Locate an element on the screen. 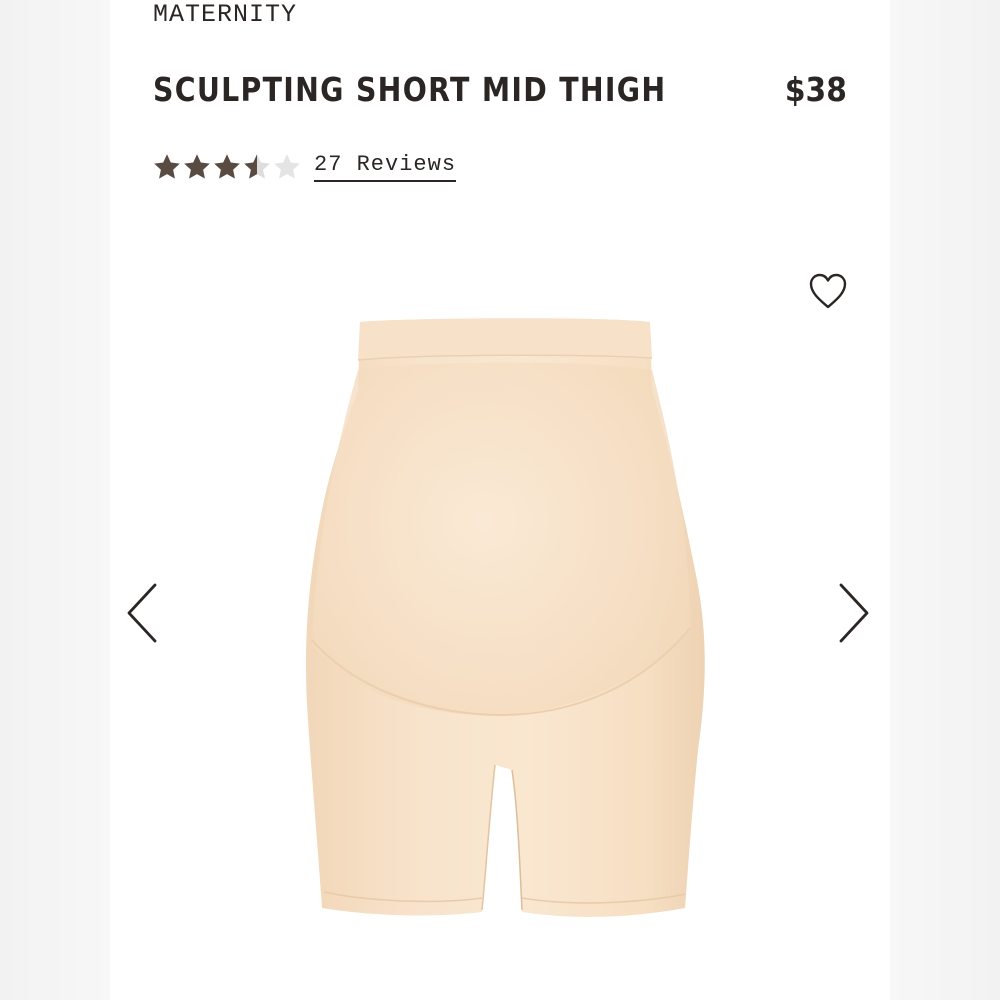 The height and width of the screenshot is (1000, 1000). product-price: $38 is located at coordinates (815, 89).